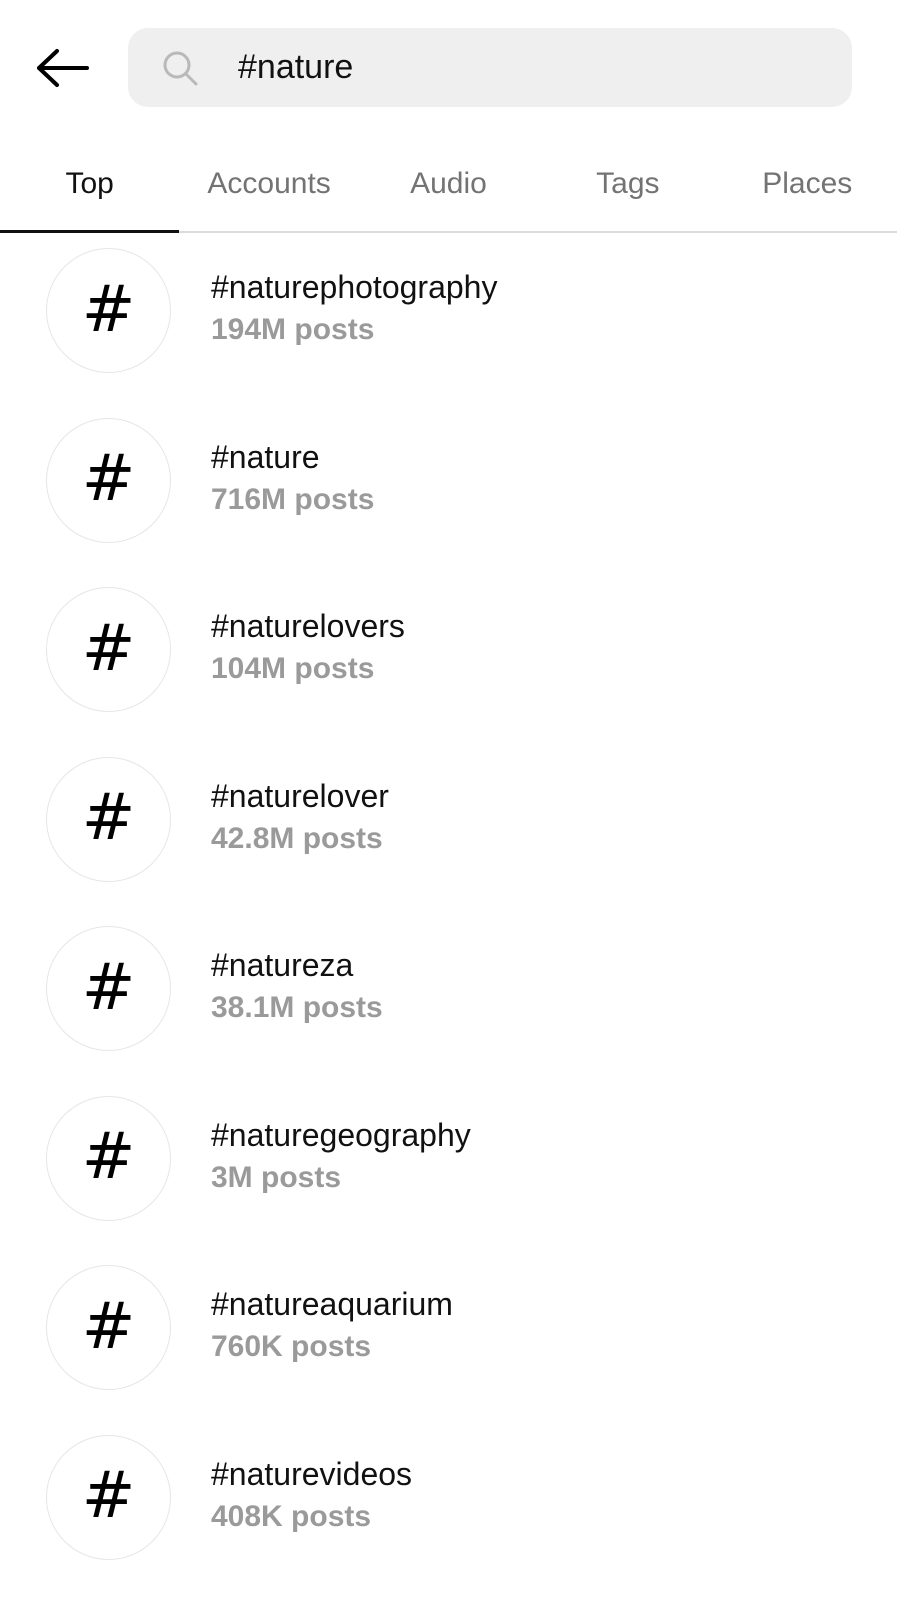 The image size is (897, 1600). I want to click on arrow-left-icon, so click(63, 68).